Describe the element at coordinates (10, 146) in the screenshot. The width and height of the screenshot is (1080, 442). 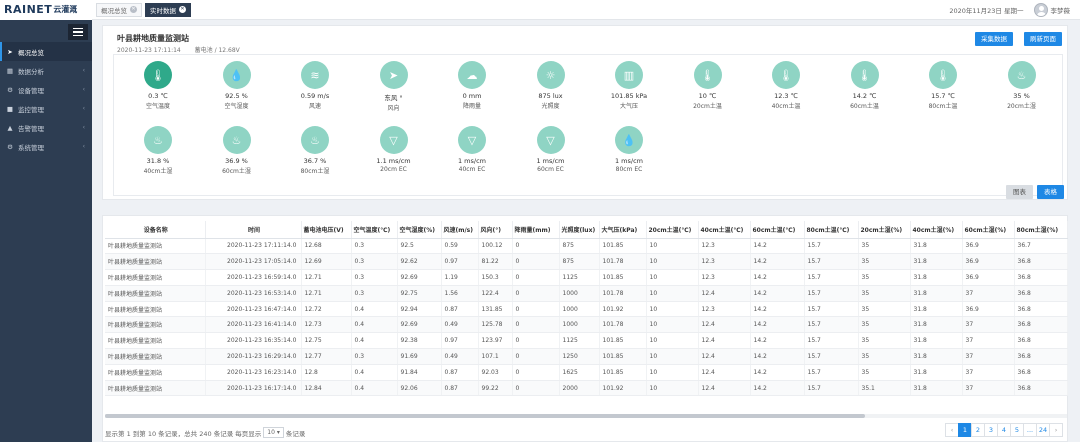
I see `cogs-icon: ⚙` at that location.